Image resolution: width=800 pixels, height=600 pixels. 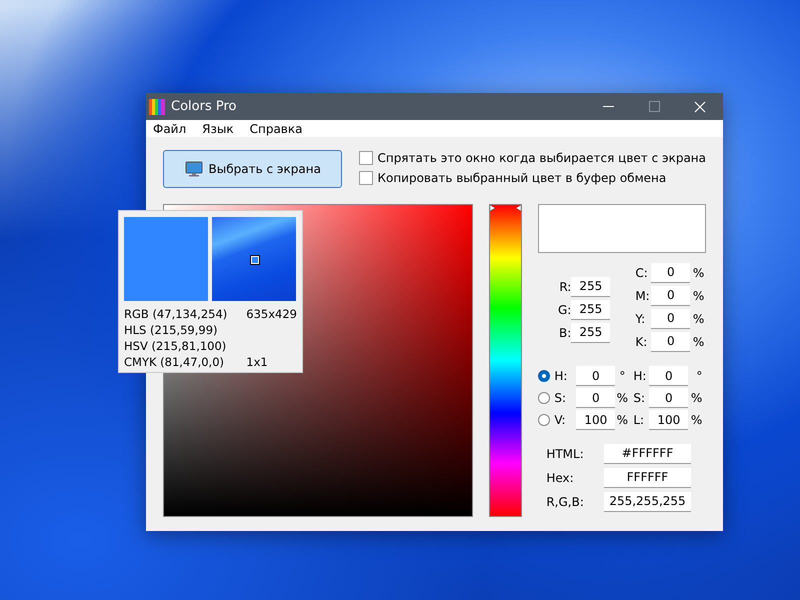 I want to click on menu-item: Справка, so click(x=276, y=129).